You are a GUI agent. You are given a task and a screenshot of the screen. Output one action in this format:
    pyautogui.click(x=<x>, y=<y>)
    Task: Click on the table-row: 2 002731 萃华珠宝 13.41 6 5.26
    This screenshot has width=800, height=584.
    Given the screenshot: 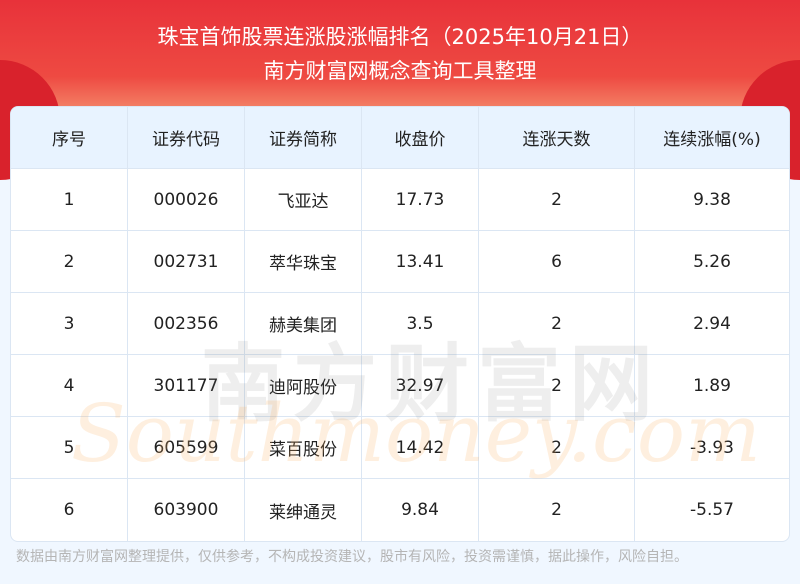 What is the action you would take?
    pyautogui.click(x=400, y=262)
    